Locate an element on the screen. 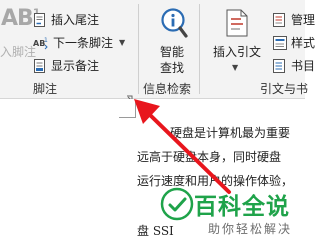 Image resolution: width=320 pixels, height=247 pixels. watermark: 百科全说 助你轻松解决 is located at coordinates (232, 217).